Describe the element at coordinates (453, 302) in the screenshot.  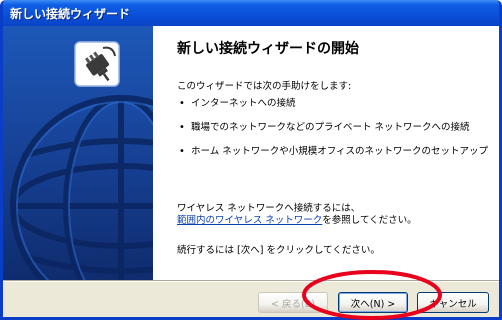
I see `cancel-button: キャンセル` at that location.